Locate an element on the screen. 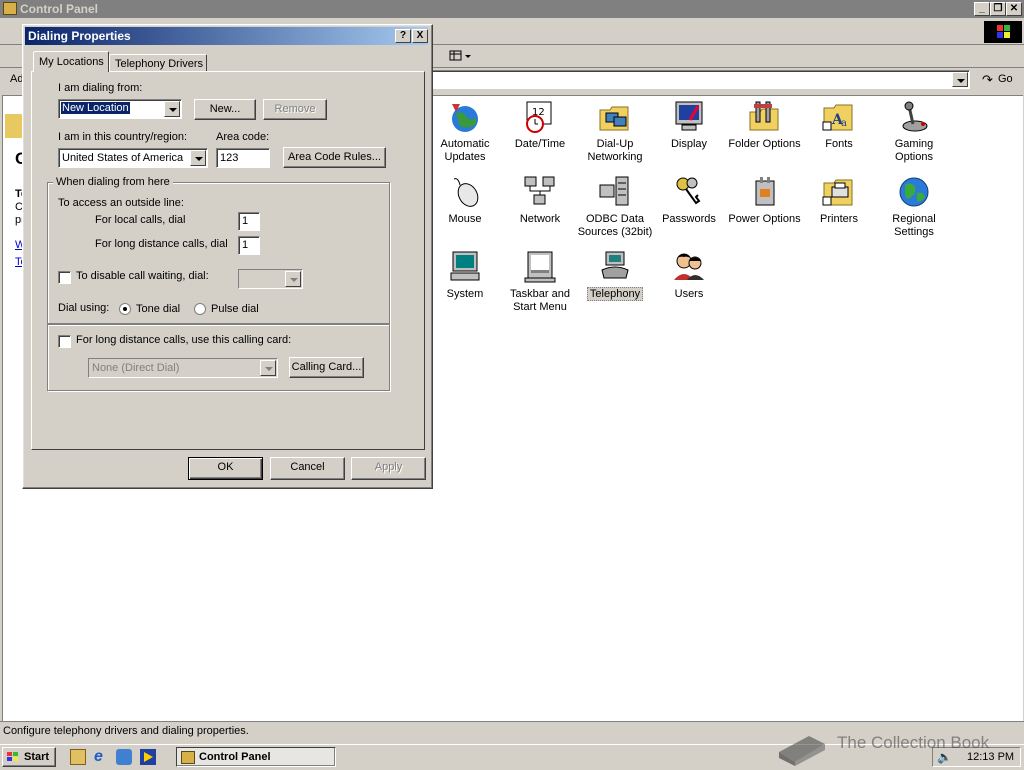 Image resolution: width=1024 pixels, height=770 pixels. tone-dial-radio is located at coordinates (125, 309).